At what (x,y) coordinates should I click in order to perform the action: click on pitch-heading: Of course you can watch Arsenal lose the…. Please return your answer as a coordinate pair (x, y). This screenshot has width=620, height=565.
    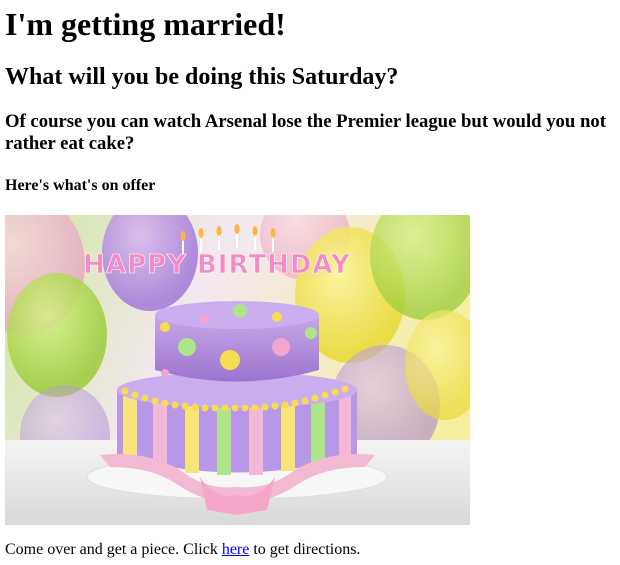
    Looking at the image, I should click on (305, 132).